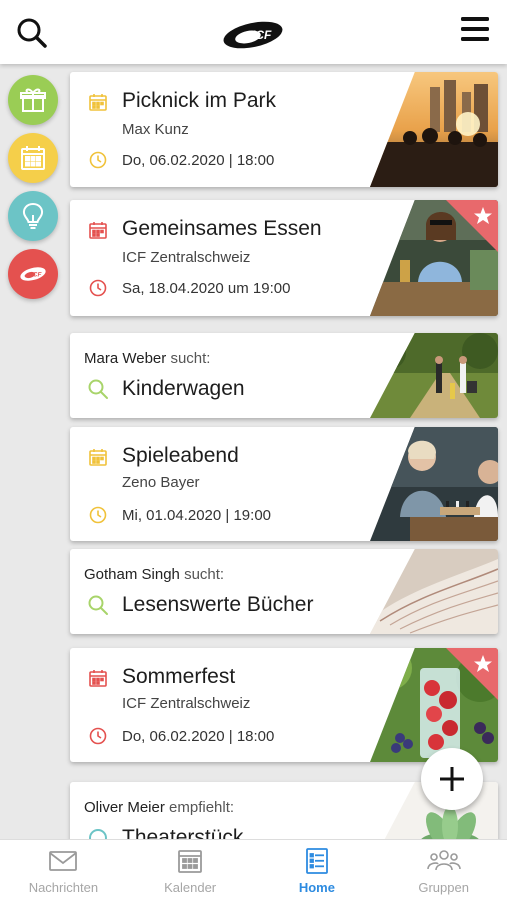 The image size is (507, 900). I want to click on chess-photo, so click(434, 484).